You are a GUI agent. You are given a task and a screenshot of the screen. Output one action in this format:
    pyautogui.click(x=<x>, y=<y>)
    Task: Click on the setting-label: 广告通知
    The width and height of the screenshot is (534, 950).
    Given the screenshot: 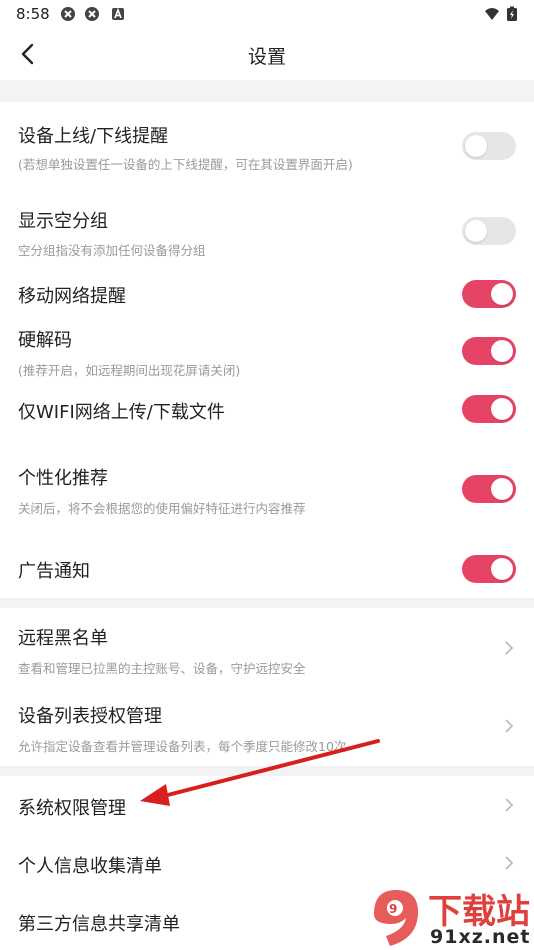 What is the action you would take?
    pyautogui.click(x=54, y=571)
    